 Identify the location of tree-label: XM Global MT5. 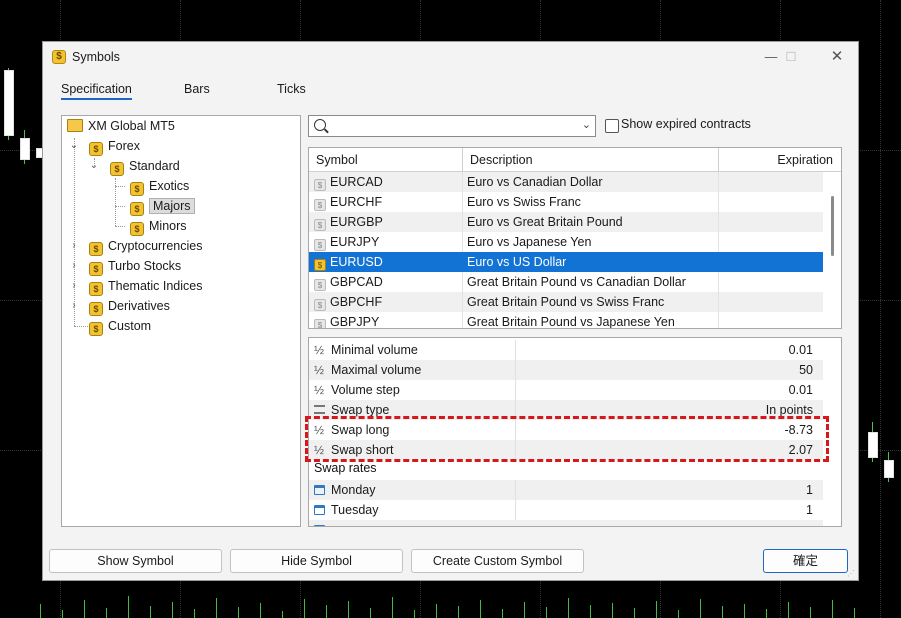
(131, 126).